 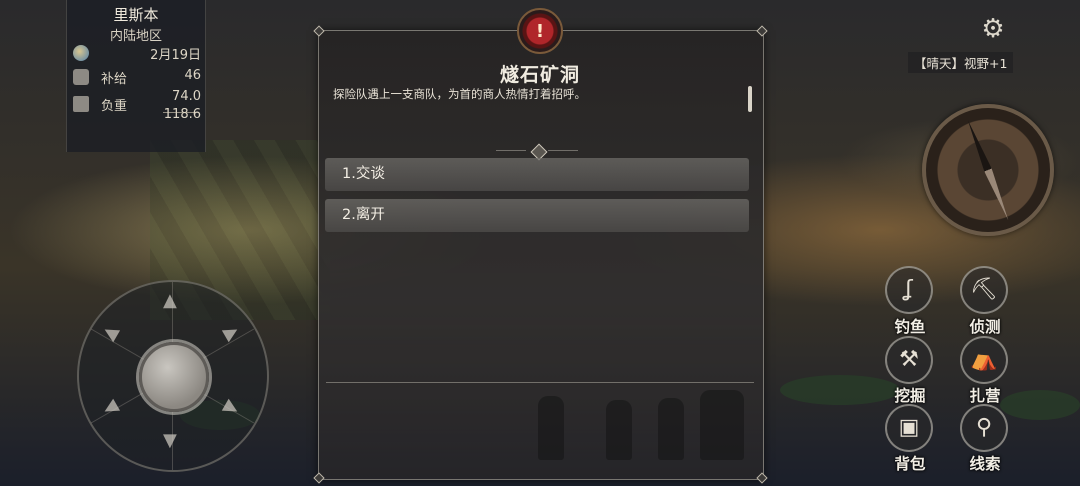 What do you see at coordinates (539, 75) in the screenshot?
I see `dialog-title: 燧石矿洞` at bounding box center [539, 75].